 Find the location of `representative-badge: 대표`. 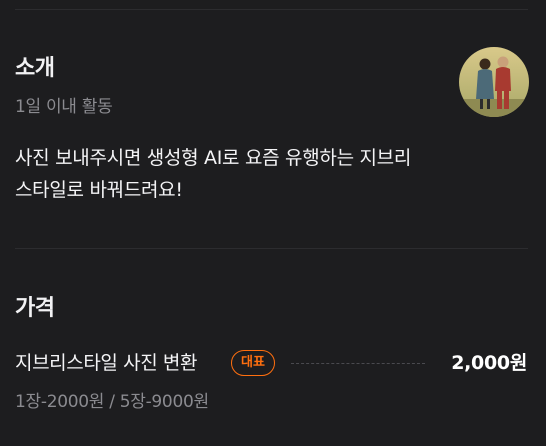

representative-badge: 대표 is located at coordinates (253, 363).